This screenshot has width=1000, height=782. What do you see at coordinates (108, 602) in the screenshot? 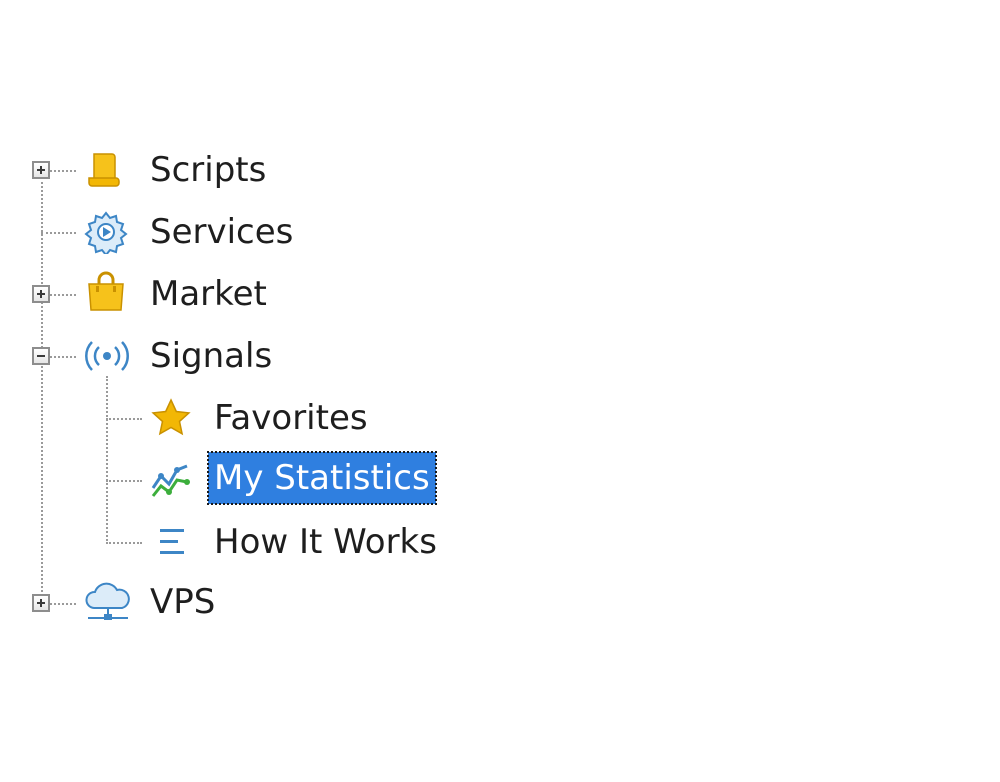
I see `cloud-network-icon` at bounding box center [108, 602].